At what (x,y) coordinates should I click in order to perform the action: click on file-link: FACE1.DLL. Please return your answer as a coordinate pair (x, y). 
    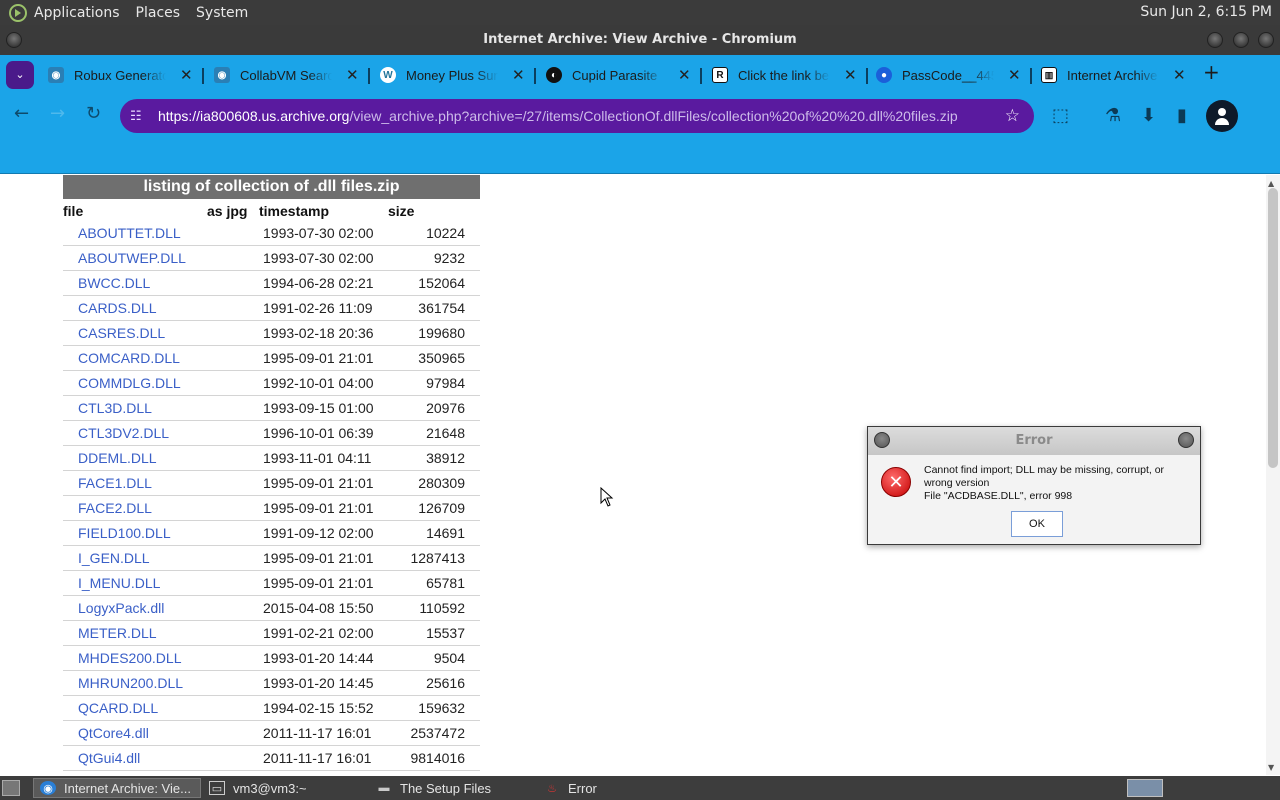
    Looking at the image, I should click on (115, 483).